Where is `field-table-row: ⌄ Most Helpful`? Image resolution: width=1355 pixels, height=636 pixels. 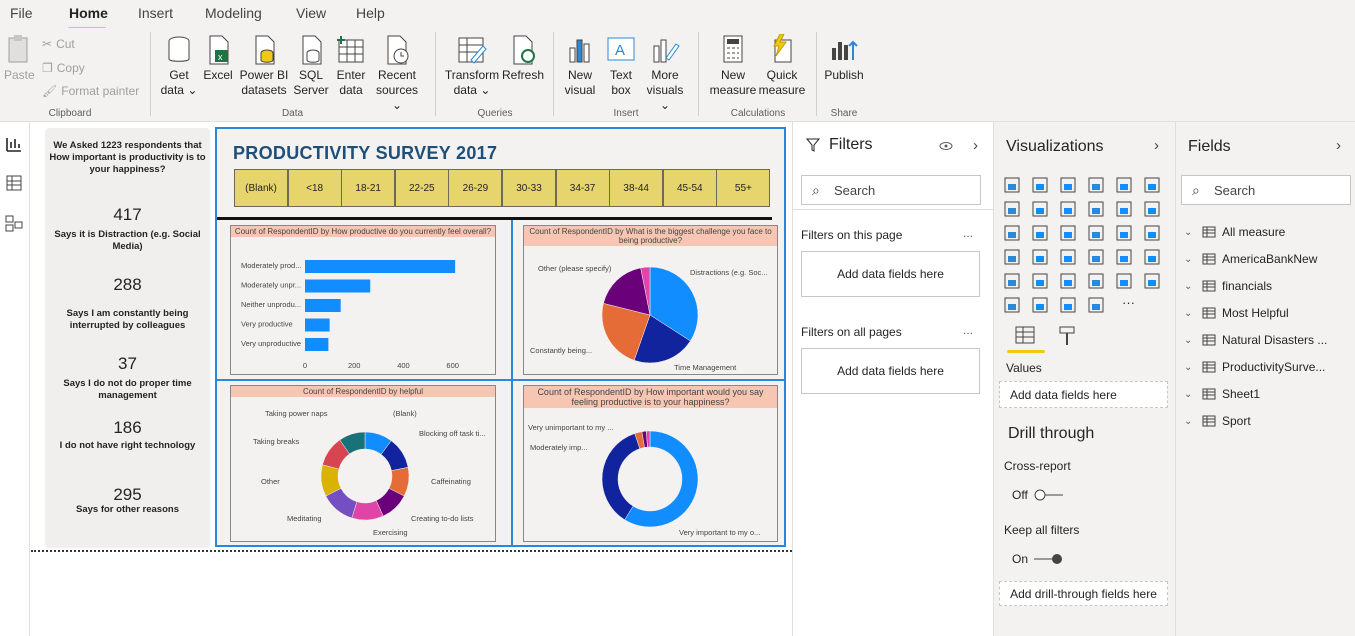
field-table-row: ⌄ Most Helpful is located at coordinates (1236, 313).